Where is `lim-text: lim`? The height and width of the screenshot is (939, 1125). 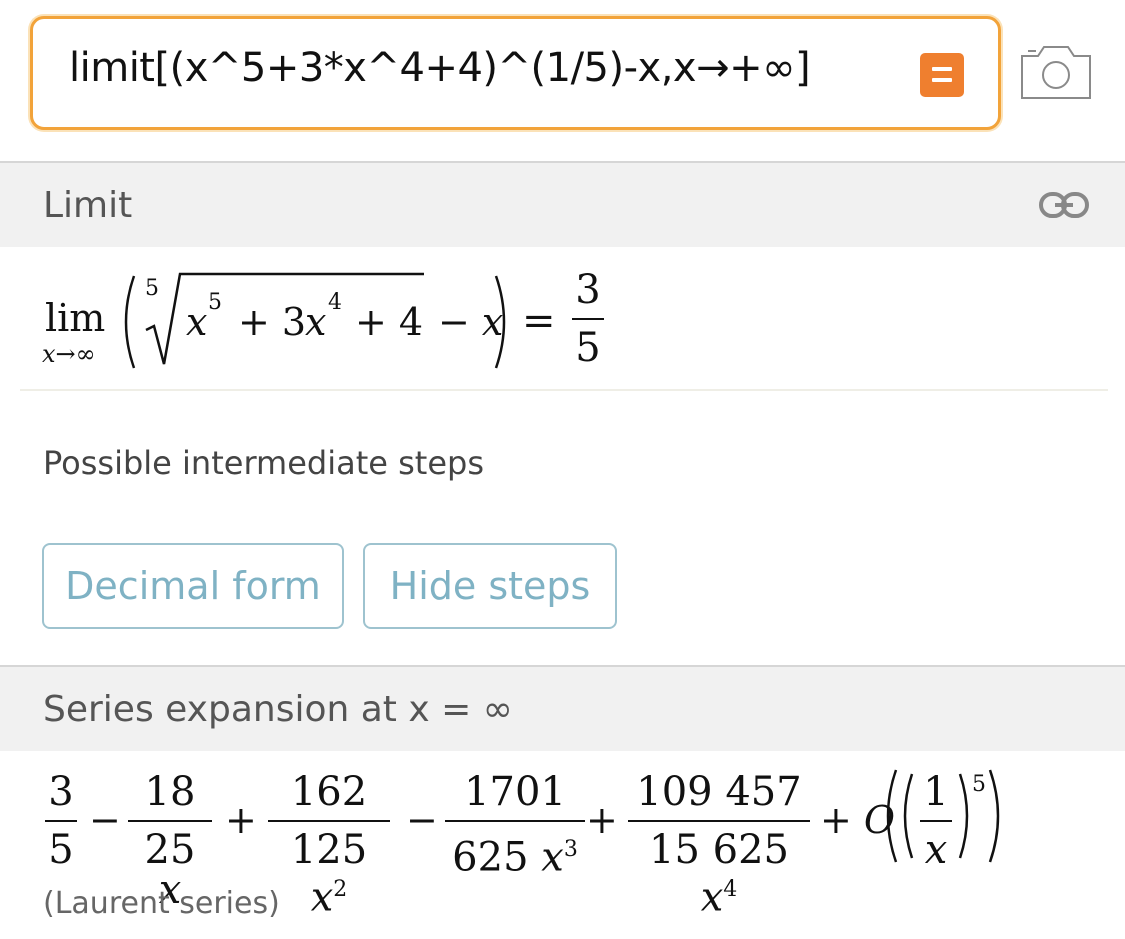 lim-text: lim is located at coordinates (75, 318).